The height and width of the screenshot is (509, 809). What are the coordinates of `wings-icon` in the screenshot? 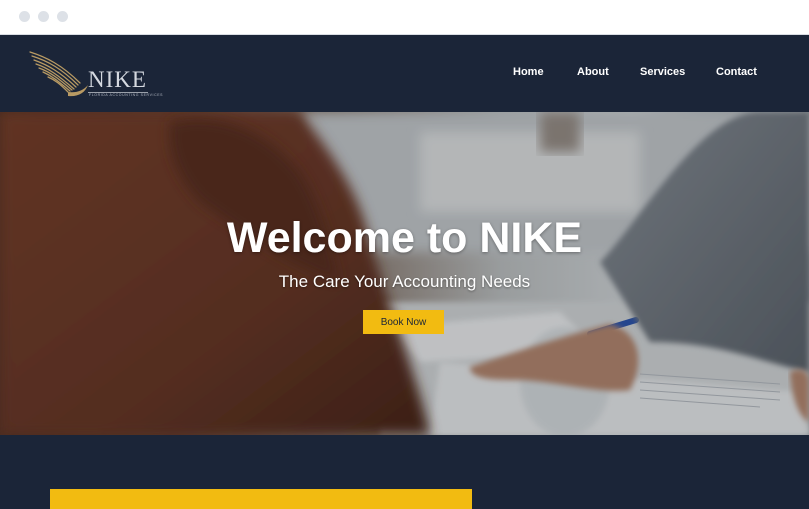 It's located at (58, 74).